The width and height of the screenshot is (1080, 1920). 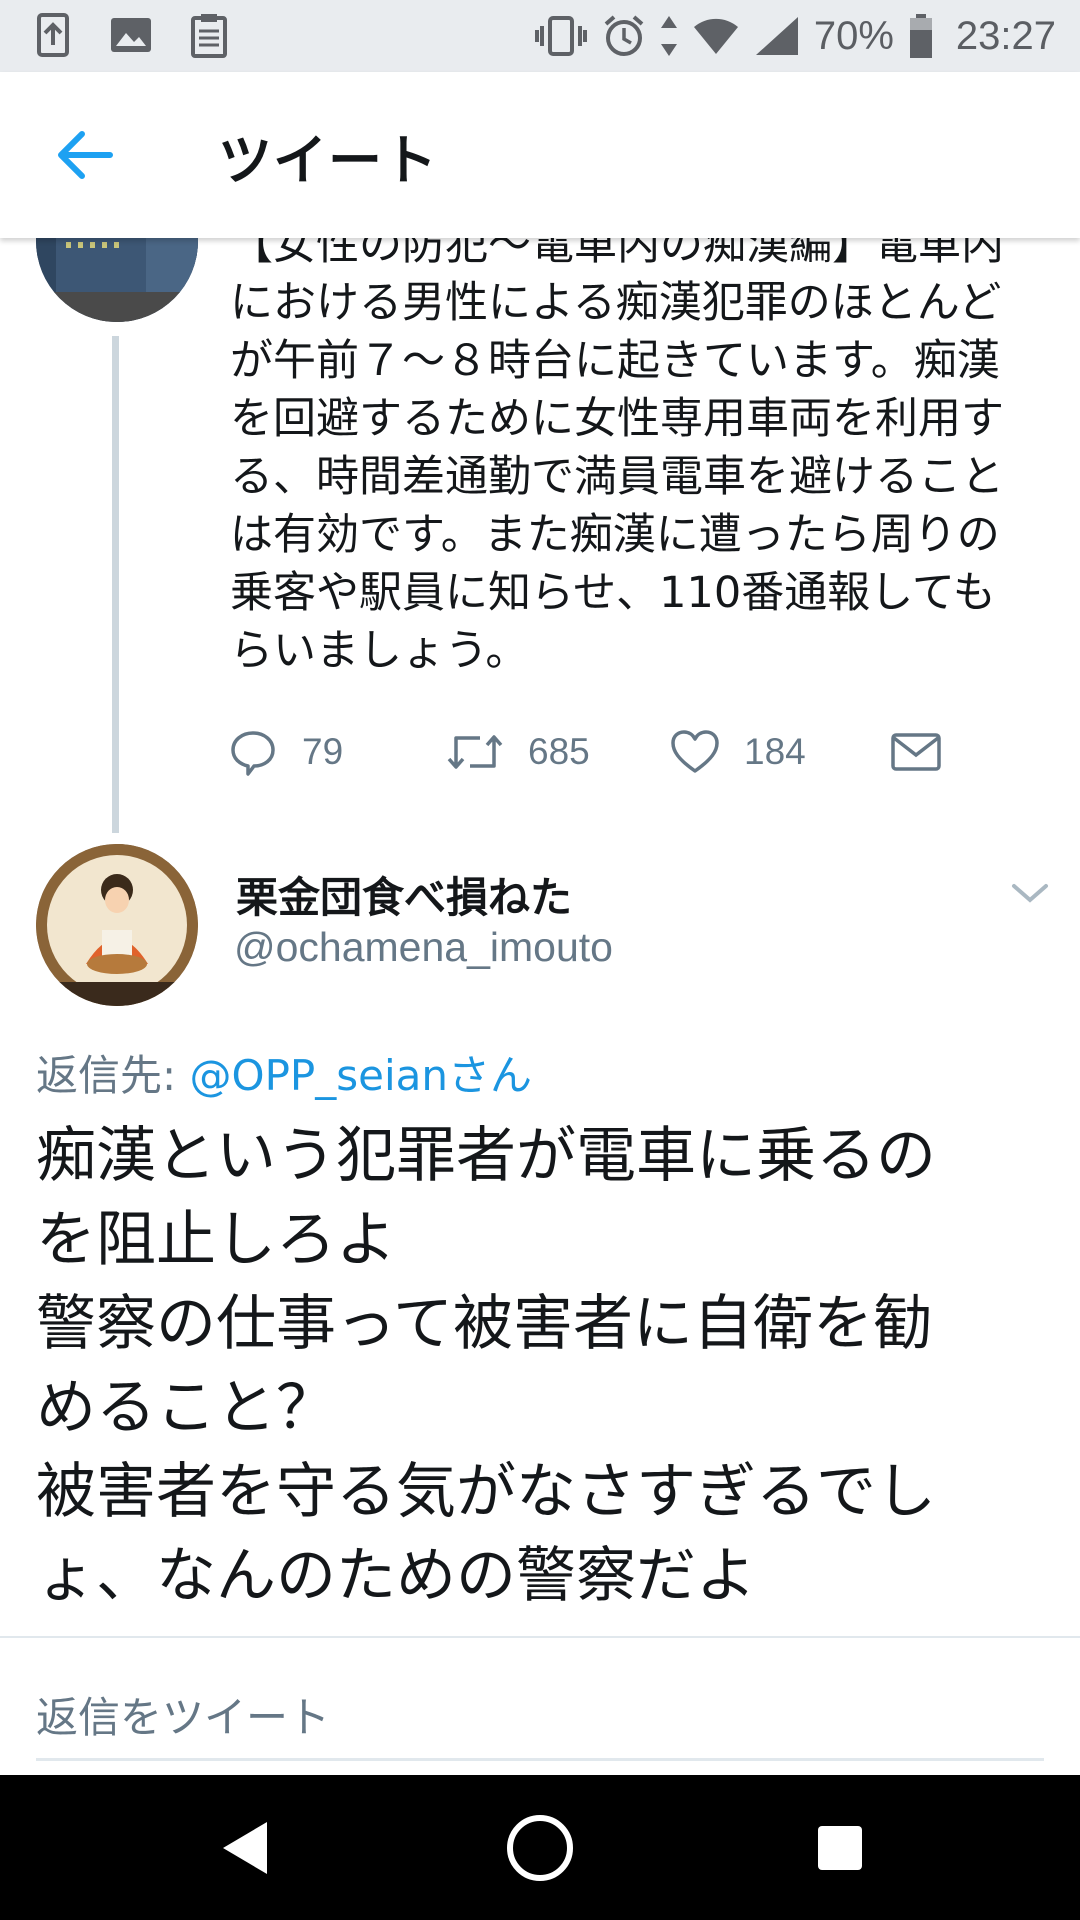 I want to click on parent-avatar, so click(x=117, y=280).